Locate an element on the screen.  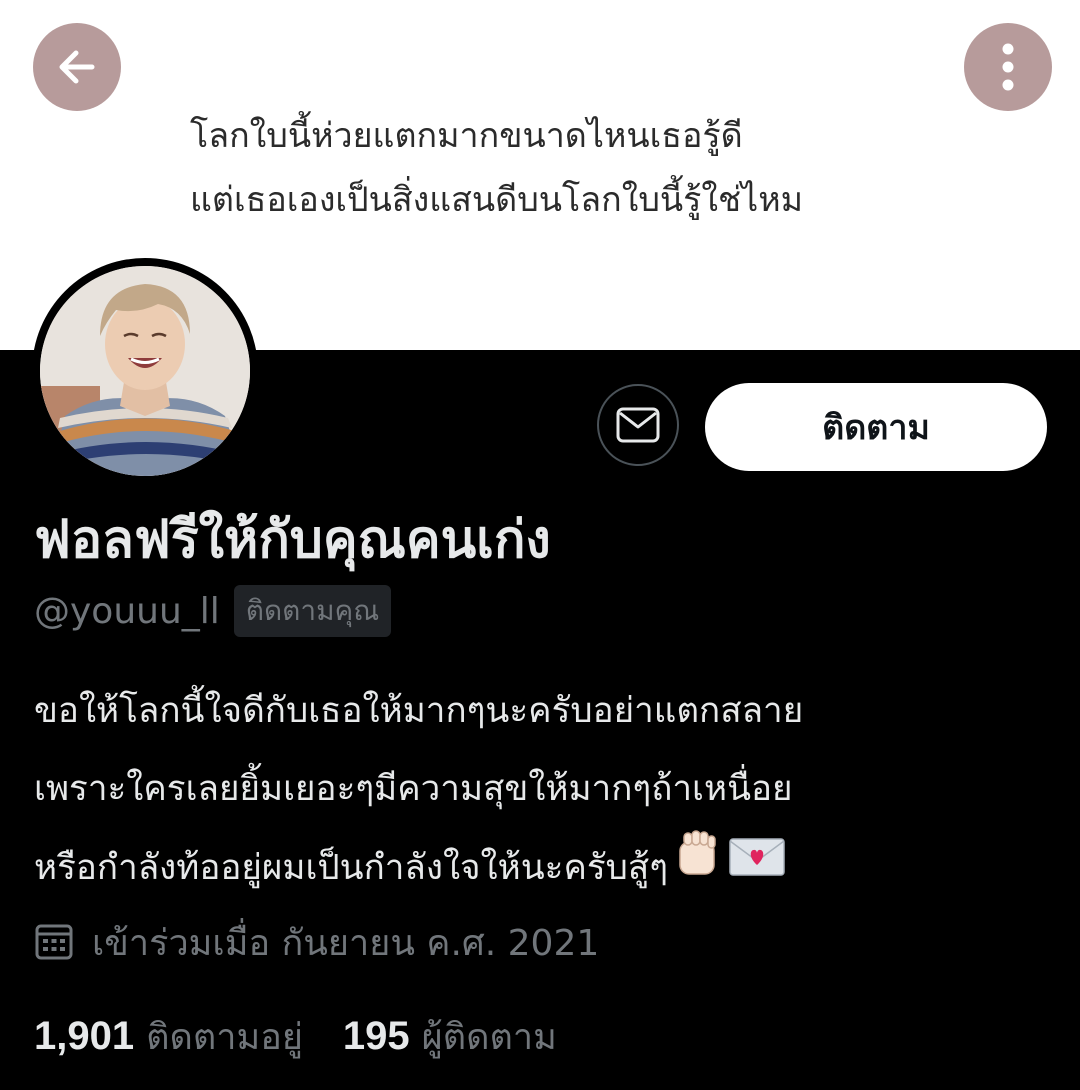
display-name: ฟอลฟรีให้กับคุณคนเก่ง is located at coordinates (292, 540).